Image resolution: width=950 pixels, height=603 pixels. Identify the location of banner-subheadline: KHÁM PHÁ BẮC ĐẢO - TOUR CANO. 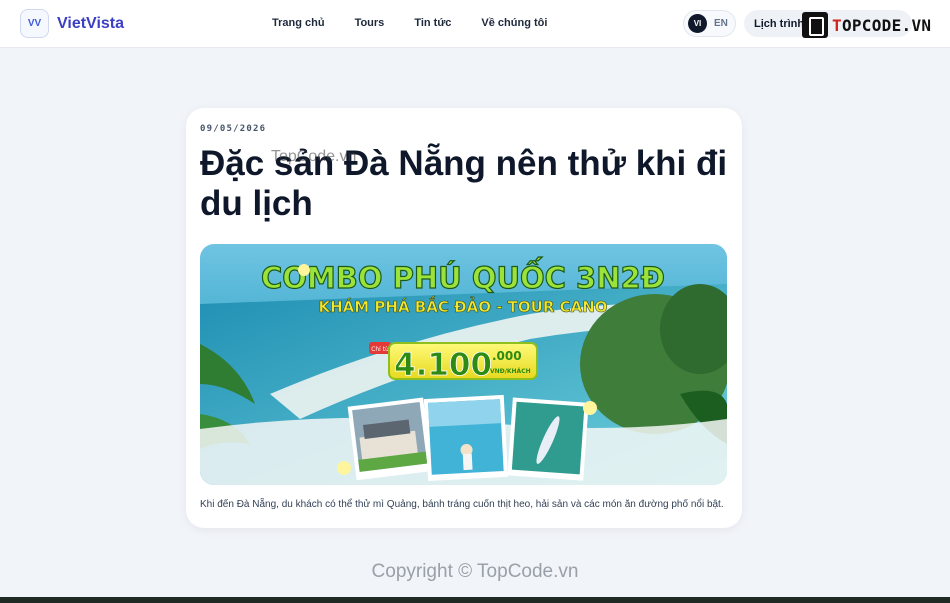
(462, 305).